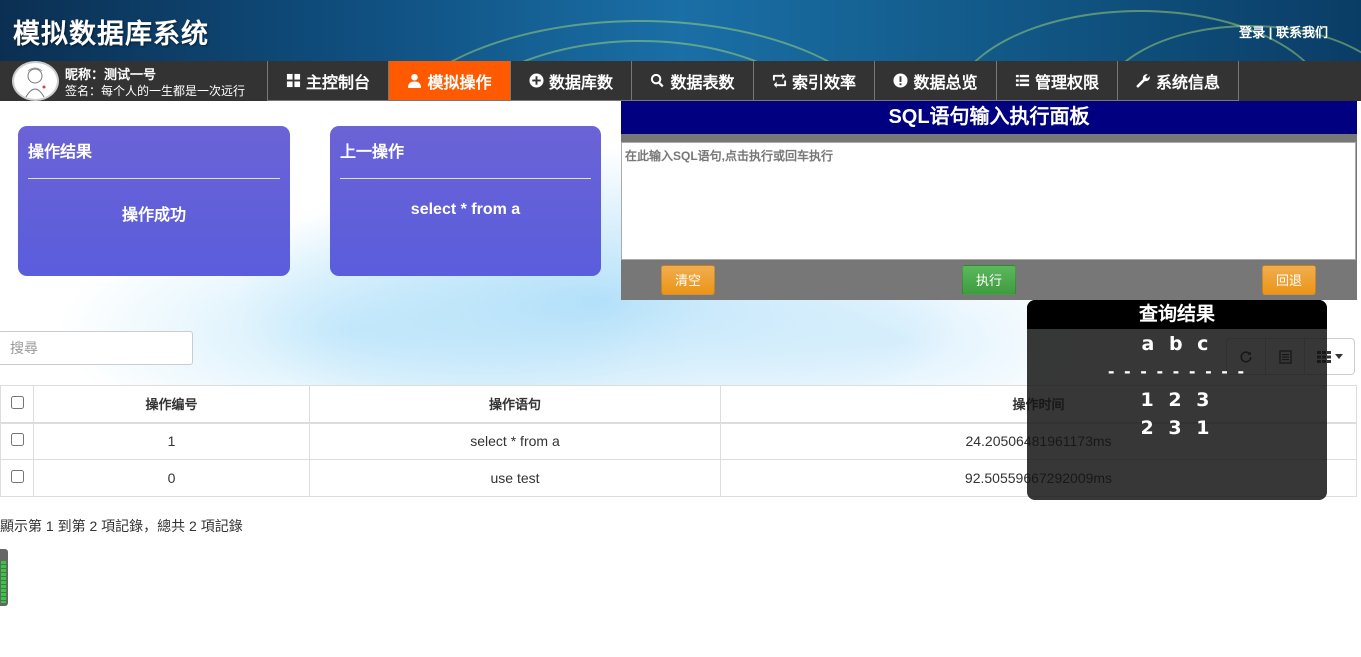 The height and width of the screenshot is (657, 1361). What do you see at coordinates (111, 34) in the screenshot?
I see `app-title: 模拟数据库系统` at bounding box center [111, 34].